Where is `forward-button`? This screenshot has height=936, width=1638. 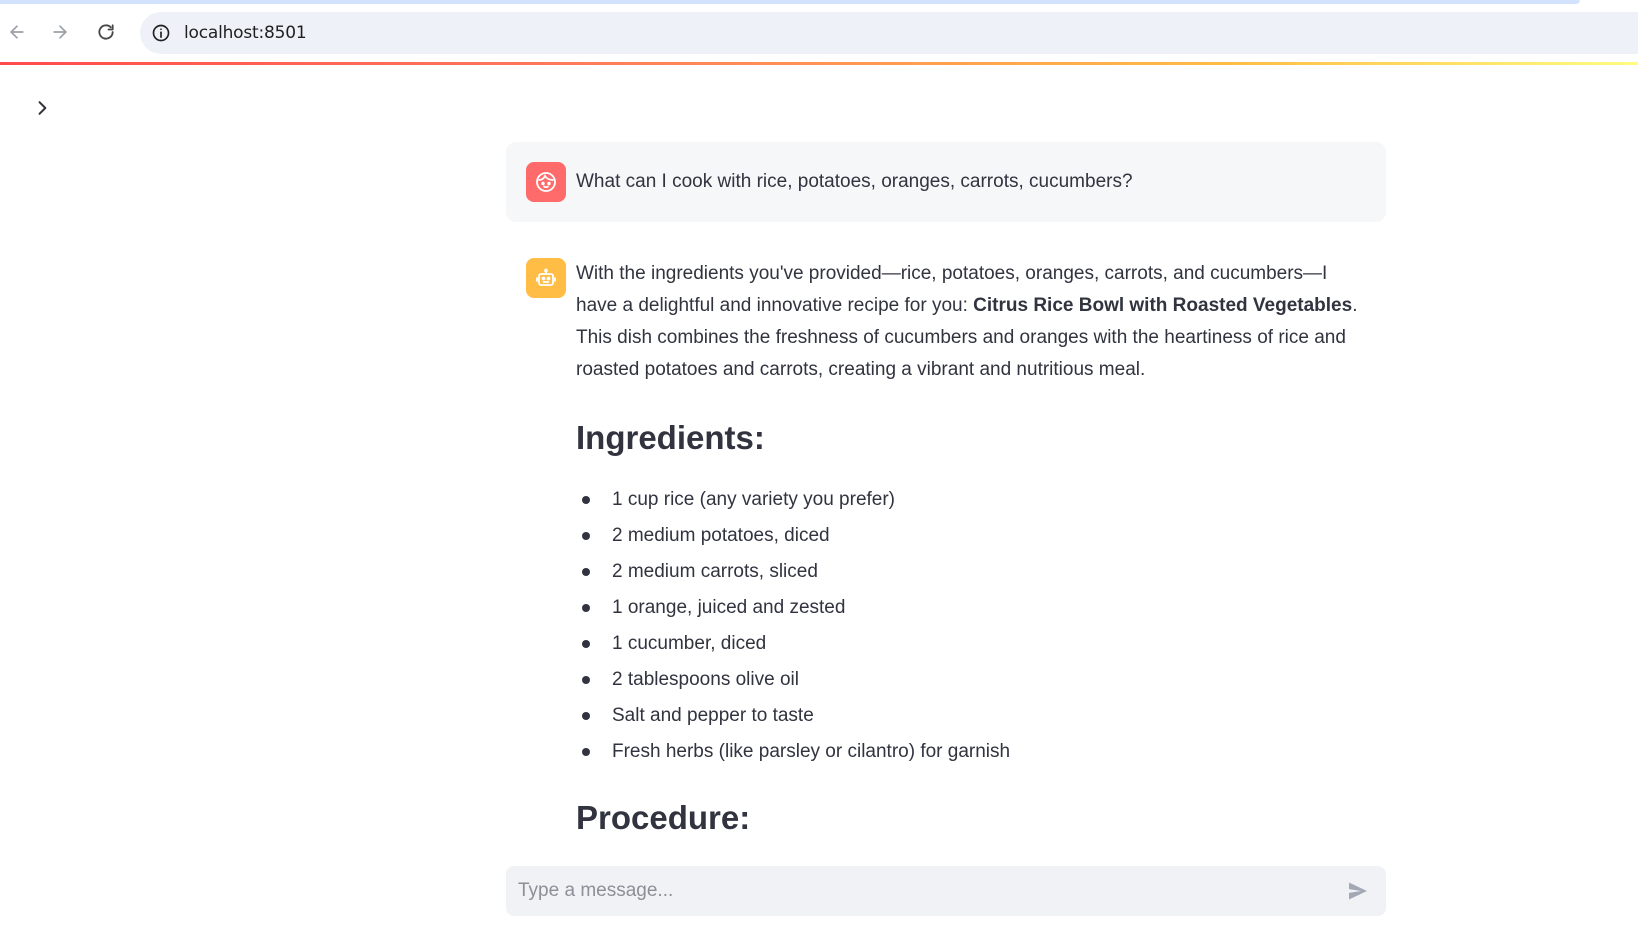 forward-button is located at coordinates (60, 32).